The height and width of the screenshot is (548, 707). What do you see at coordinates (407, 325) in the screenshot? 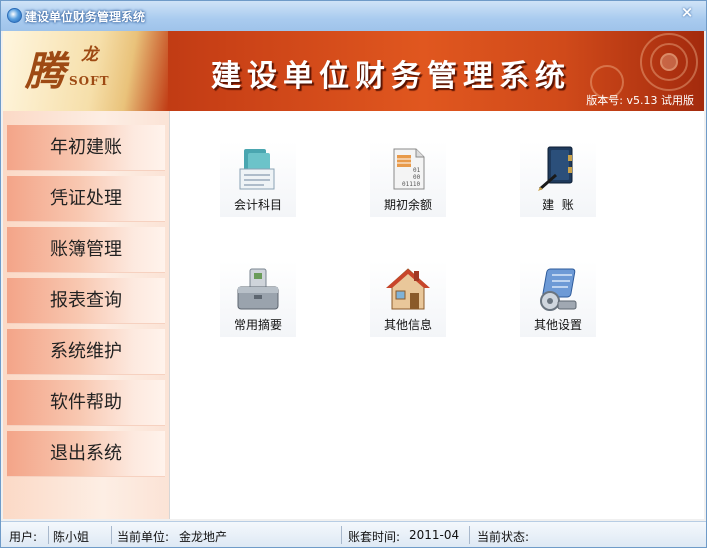
I see `tile-label: 其他信息` at bounding box center [407, 325].